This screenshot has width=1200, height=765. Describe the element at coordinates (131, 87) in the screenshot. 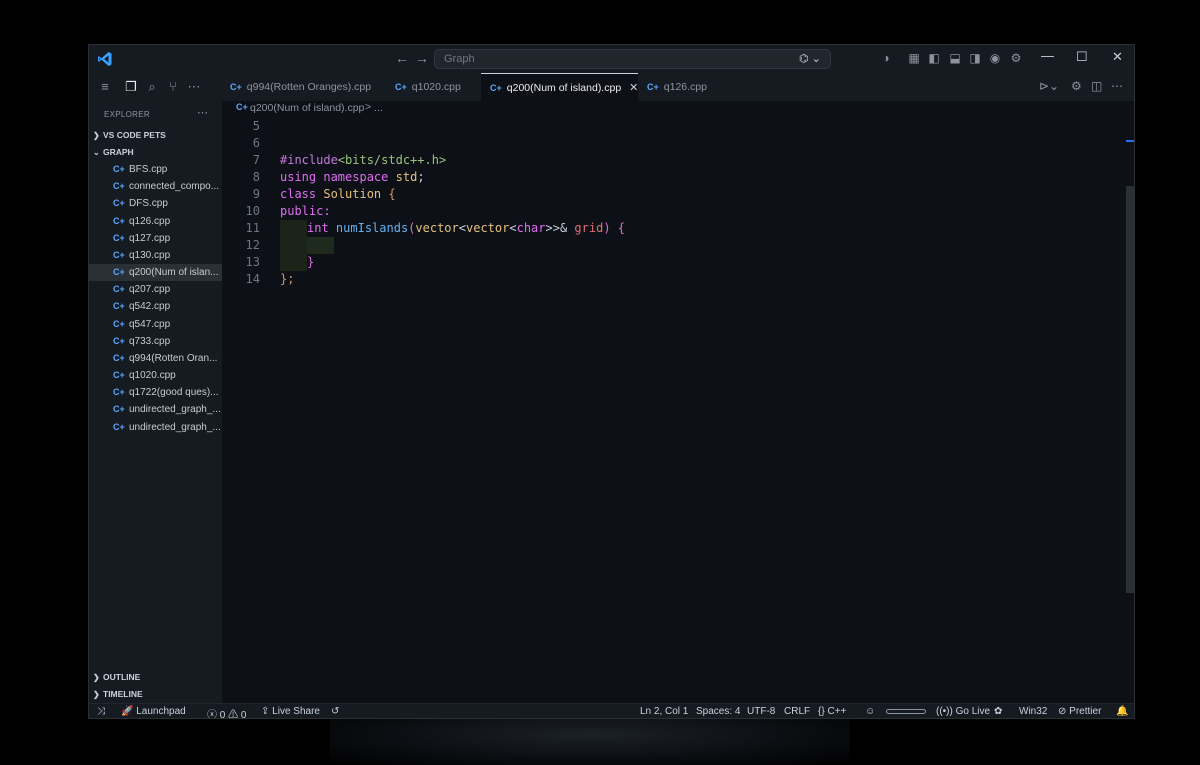

I see `files-icon: ❐` at that location.